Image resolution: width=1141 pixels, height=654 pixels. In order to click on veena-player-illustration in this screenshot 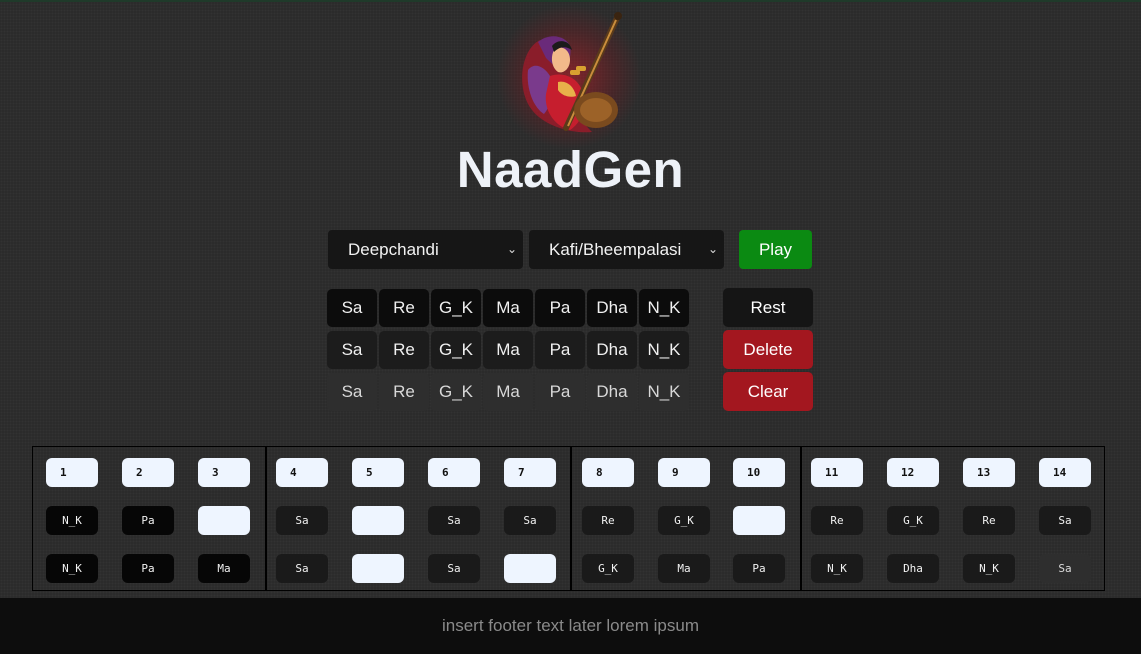, I will do `click(572, 72)`.